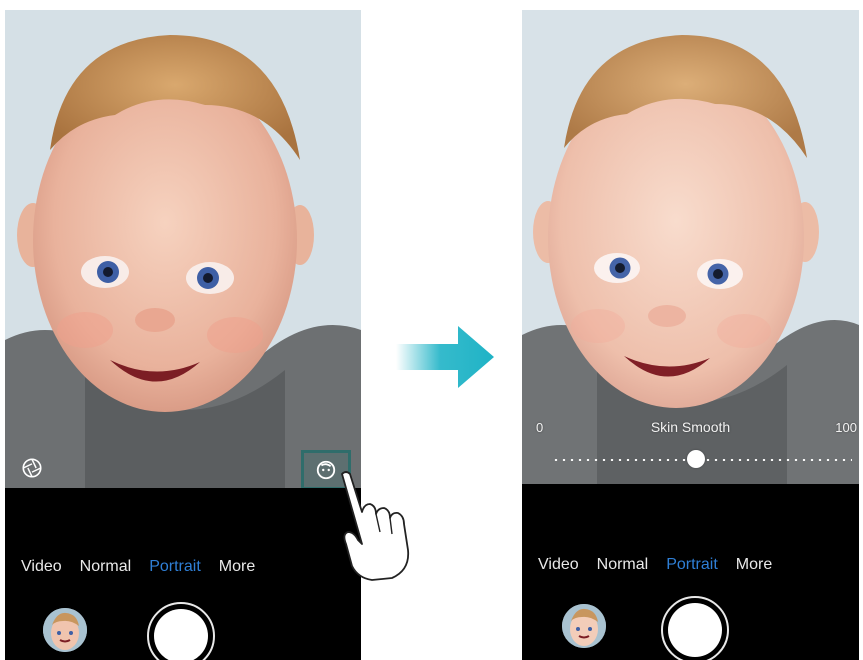  I want to click on skin-smooth-slider, so click(702, 460).